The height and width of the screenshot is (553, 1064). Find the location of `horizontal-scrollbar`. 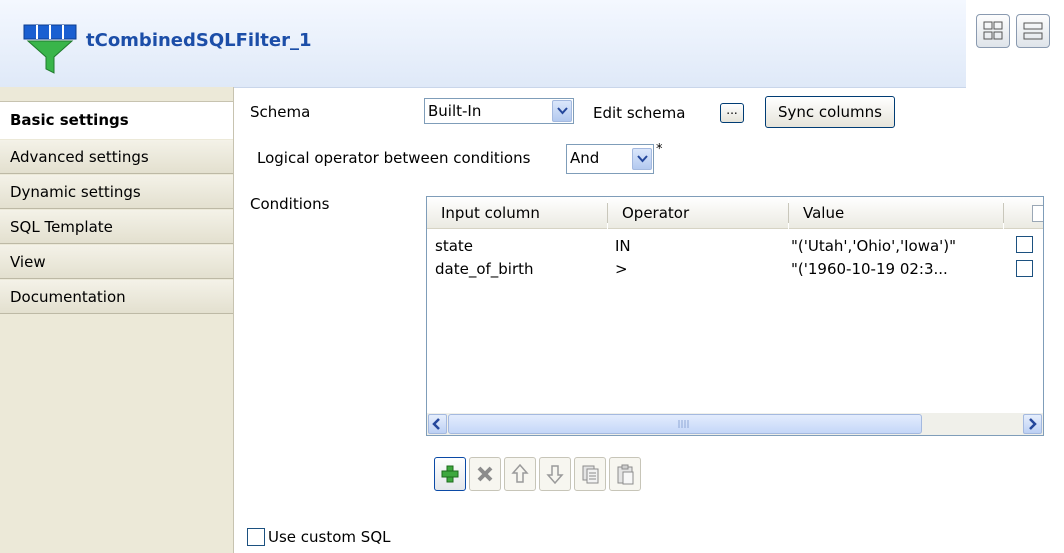

horizontal-scrollbar is located at coordinates (735, 424).